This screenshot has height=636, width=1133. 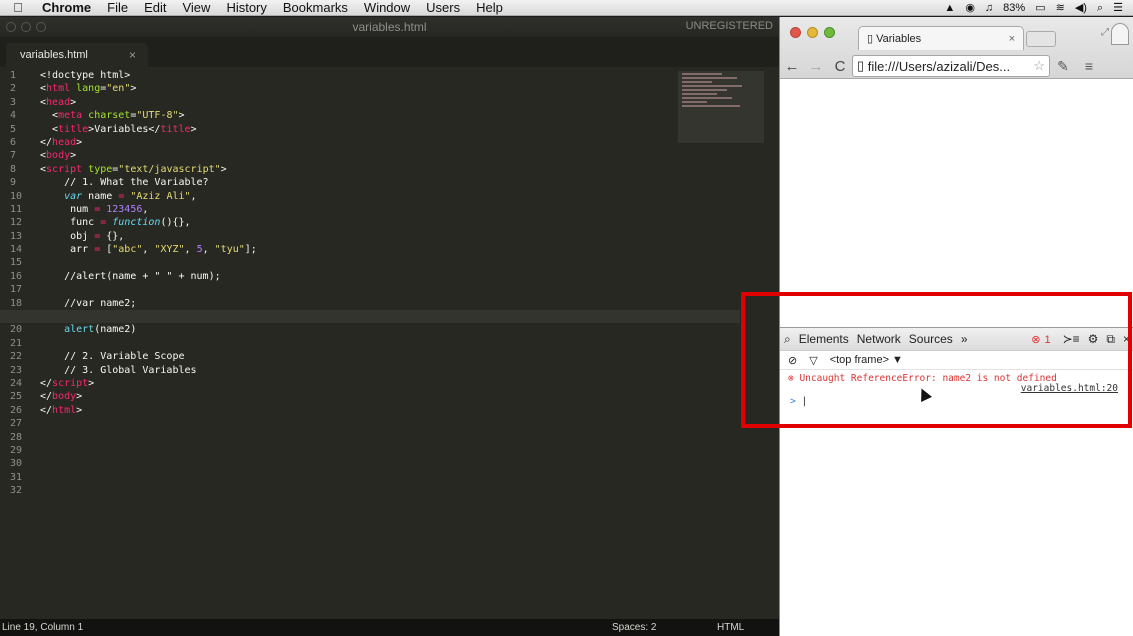 What do you see at coordinates (16, 450) in the screenshot?
I see `line-number: 29` at bounding box center [16, 450].